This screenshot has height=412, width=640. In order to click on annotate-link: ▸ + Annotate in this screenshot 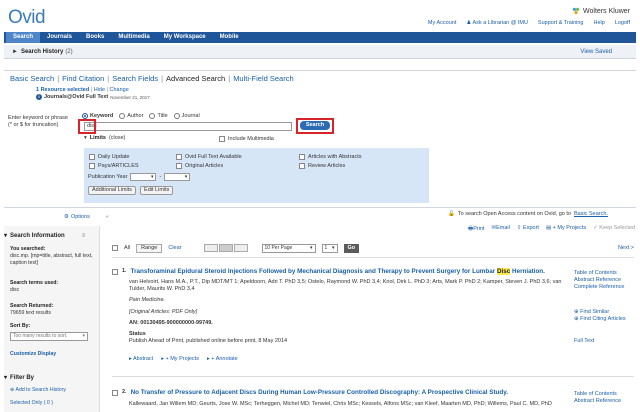, I will do `click(222, 359)`.